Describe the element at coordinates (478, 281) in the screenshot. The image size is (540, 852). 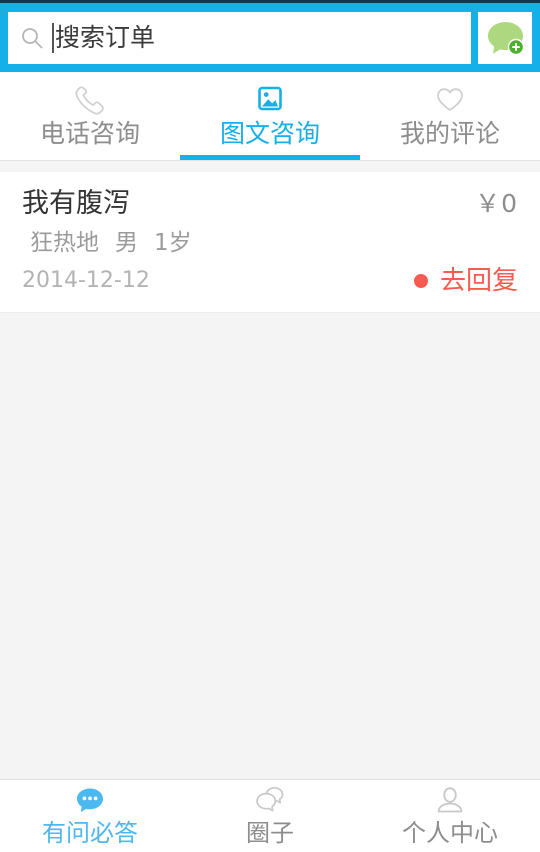
I see `order-reply-label: 去回复` at that location.